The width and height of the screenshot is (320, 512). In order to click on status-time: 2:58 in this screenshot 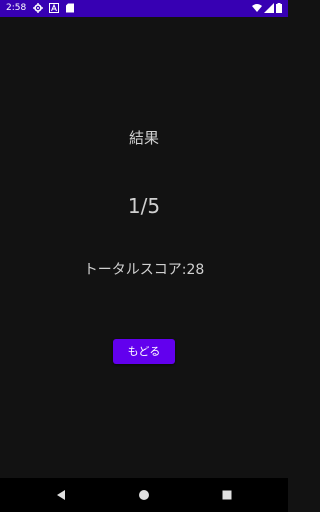, I will do `click(16, 8)`.